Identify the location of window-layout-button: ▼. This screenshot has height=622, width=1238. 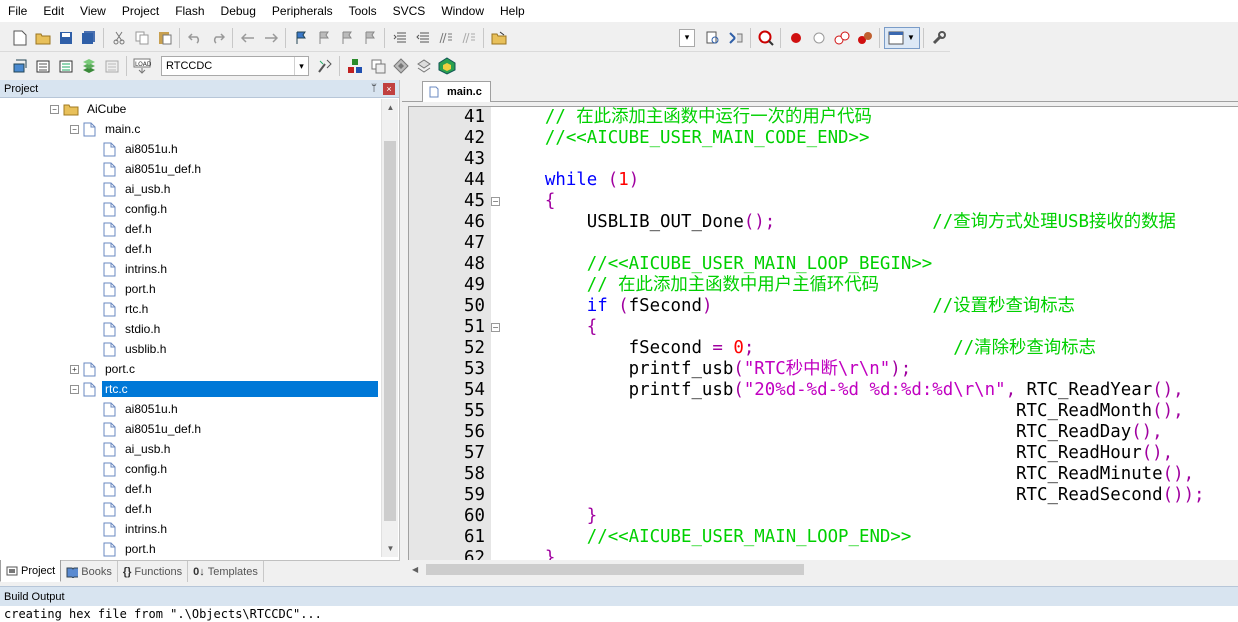
(901, 37).